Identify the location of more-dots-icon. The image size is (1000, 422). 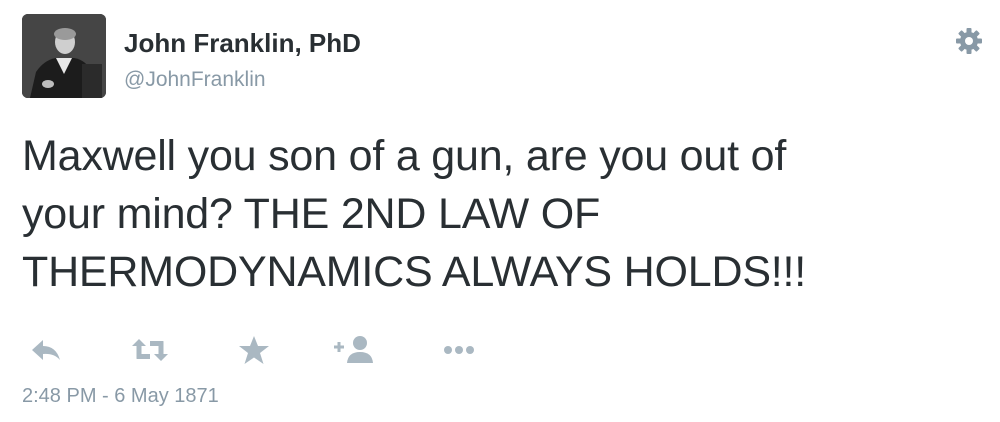
(459, 350).